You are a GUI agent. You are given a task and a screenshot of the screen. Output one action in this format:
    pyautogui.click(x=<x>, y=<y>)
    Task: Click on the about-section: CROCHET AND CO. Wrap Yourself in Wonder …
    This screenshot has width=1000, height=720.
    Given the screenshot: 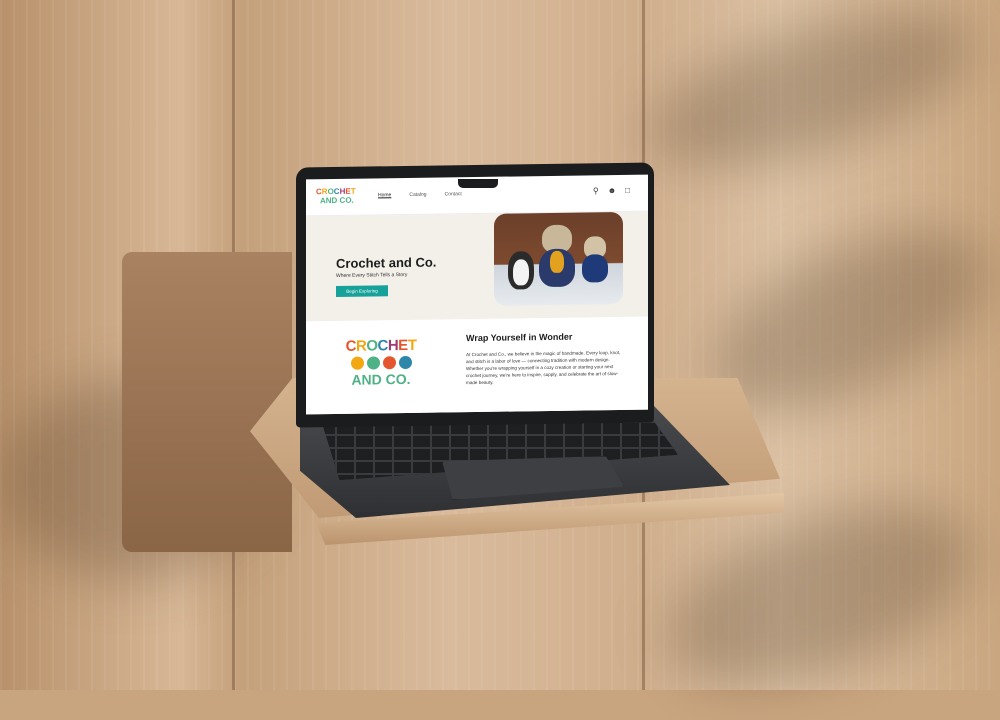 What is the action you would take?
    pyautogui.click(x=477, y=365)
    